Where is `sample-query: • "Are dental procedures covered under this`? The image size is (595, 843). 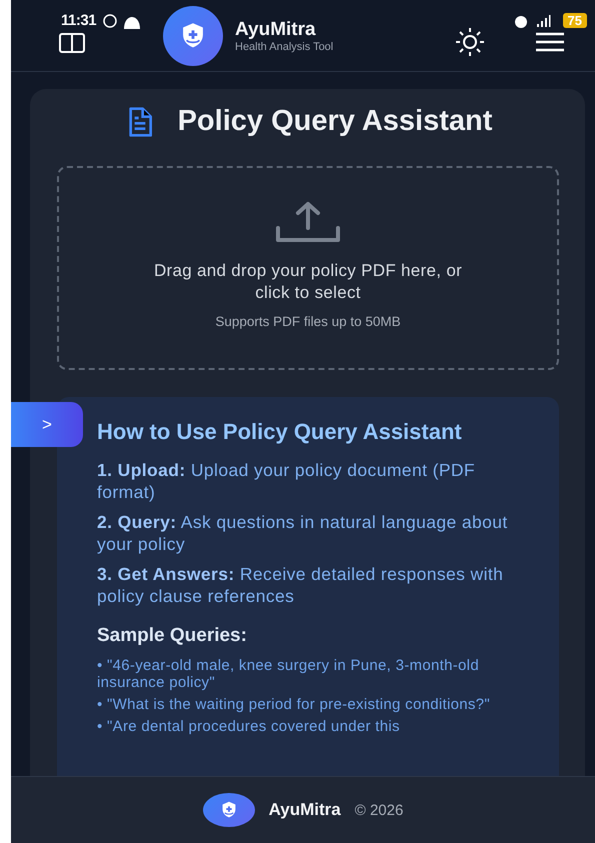 sample-query: • "Are dental procedures covered under this is located at coordinates (304, 726).